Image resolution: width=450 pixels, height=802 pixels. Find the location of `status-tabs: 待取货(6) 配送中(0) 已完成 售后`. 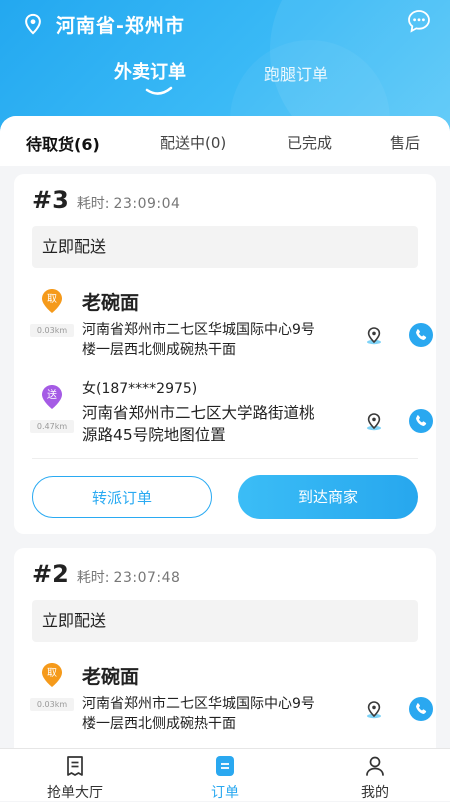

status-tabs: 待取货(6) 配送中(0) 已完成 售后 is located at coordinates (225, 141).